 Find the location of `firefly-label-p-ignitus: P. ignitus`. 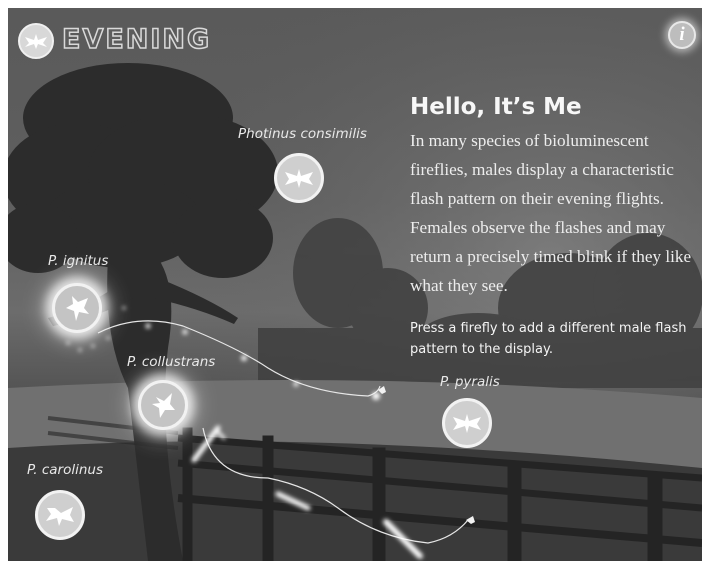

firefly-label-p-ignitus: P. ignitus is located at coordinates (78, 261).